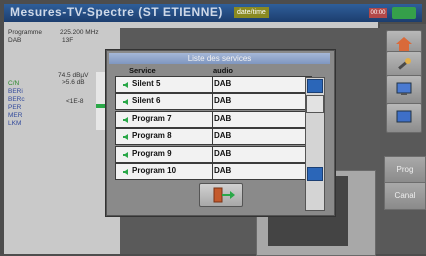  I want to click on service-name: Program 7, so click(152, 118).